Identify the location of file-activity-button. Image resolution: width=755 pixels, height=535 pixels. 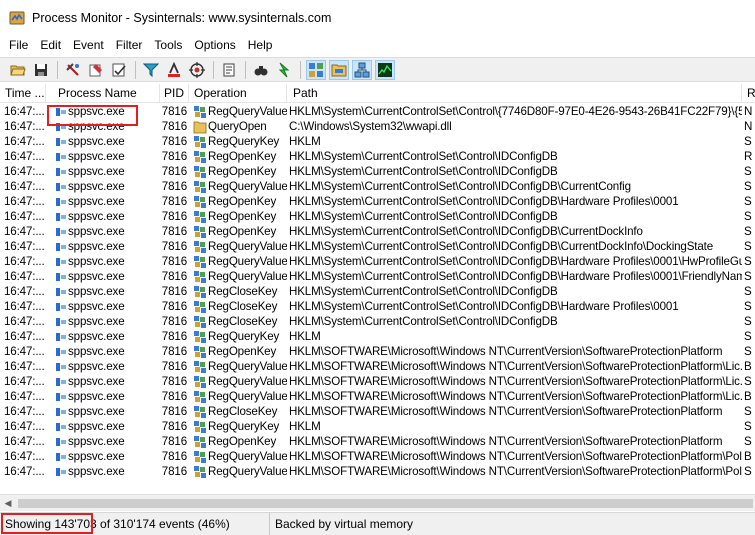
(339, 69).